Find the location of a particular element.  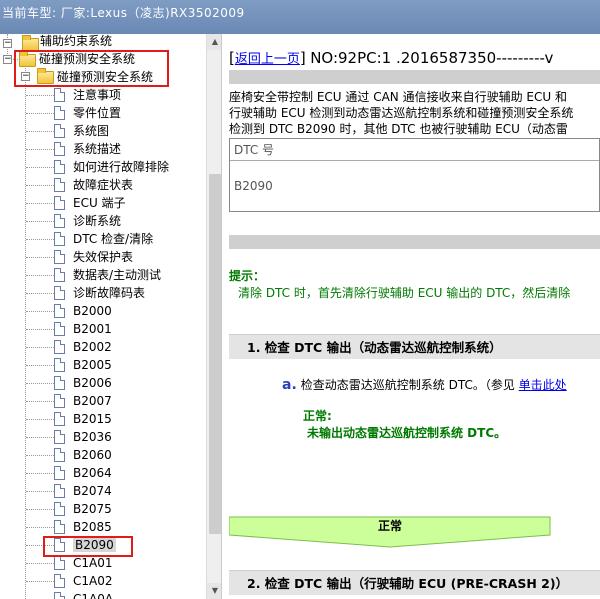

highlight-box-b2090 is located at coordinates (88, 546).